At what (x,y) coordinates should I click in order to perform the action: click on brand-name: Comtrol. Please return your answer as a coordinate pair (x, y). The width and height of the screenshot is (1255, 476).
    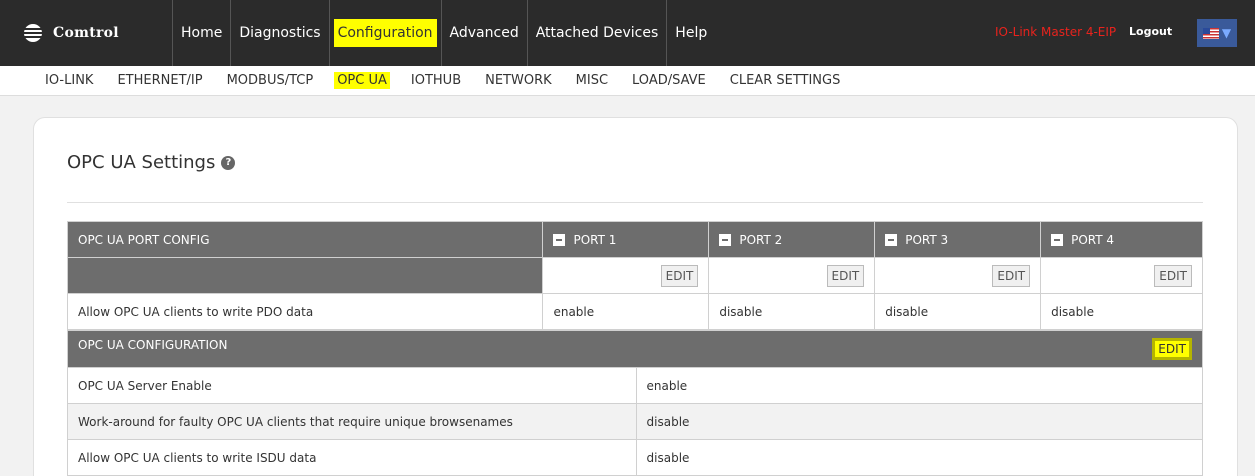
    Looking at the image, I should click on (86, 33).